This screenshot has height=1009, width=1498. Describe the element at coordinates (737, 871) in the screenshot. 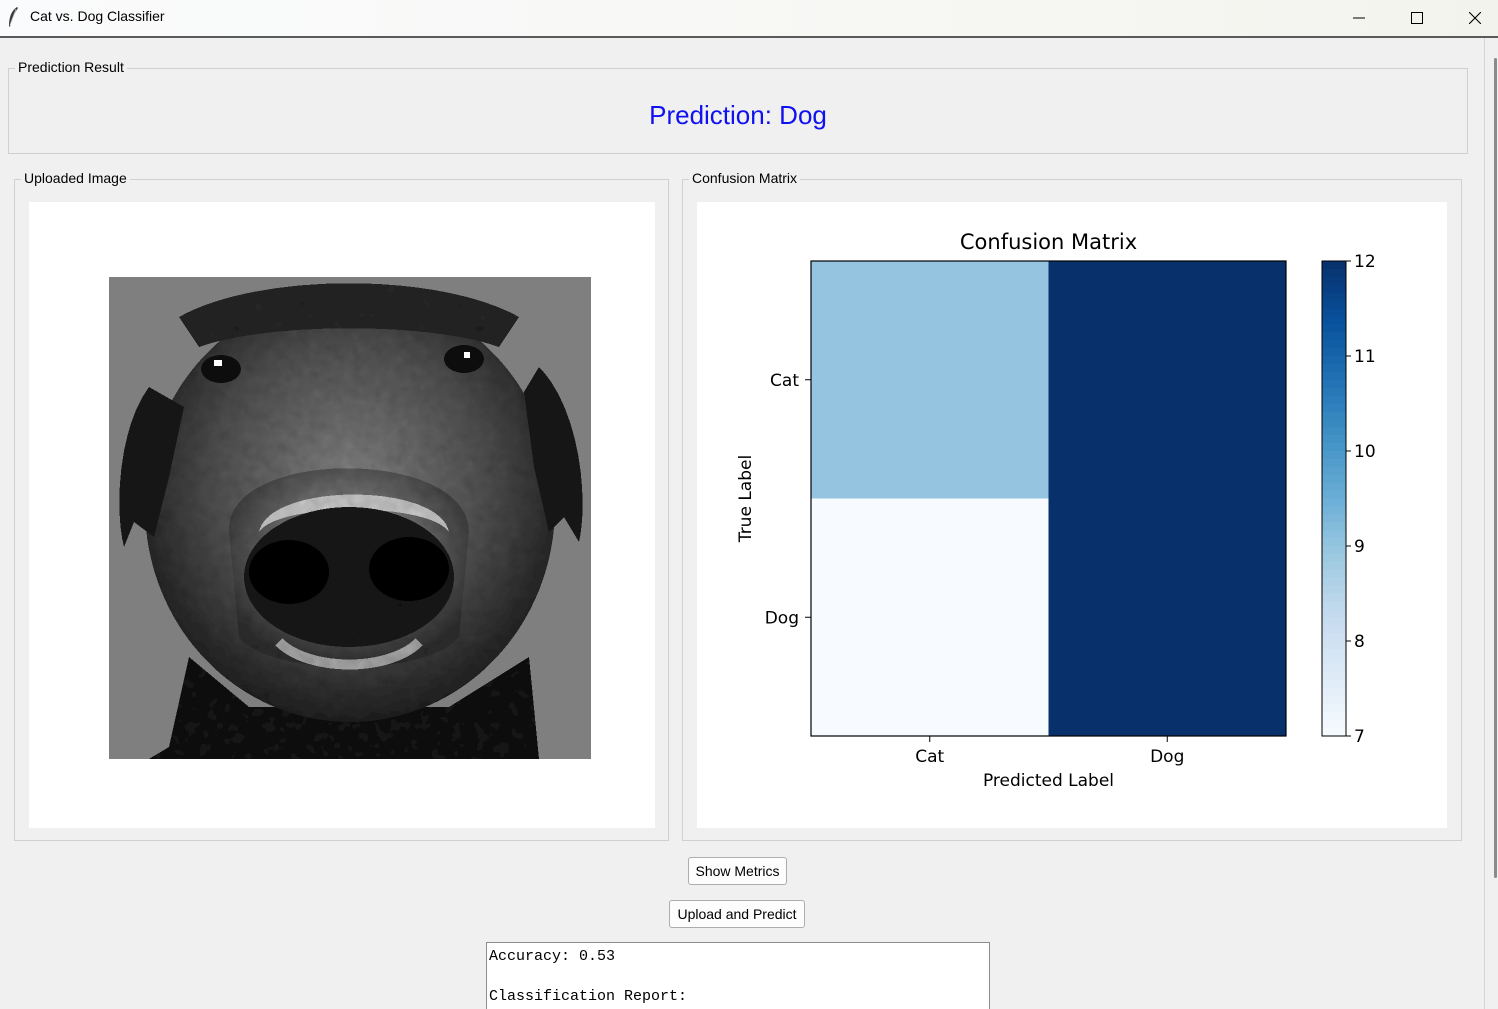

I see `show-metrics-button: Show Metrics` at that location.